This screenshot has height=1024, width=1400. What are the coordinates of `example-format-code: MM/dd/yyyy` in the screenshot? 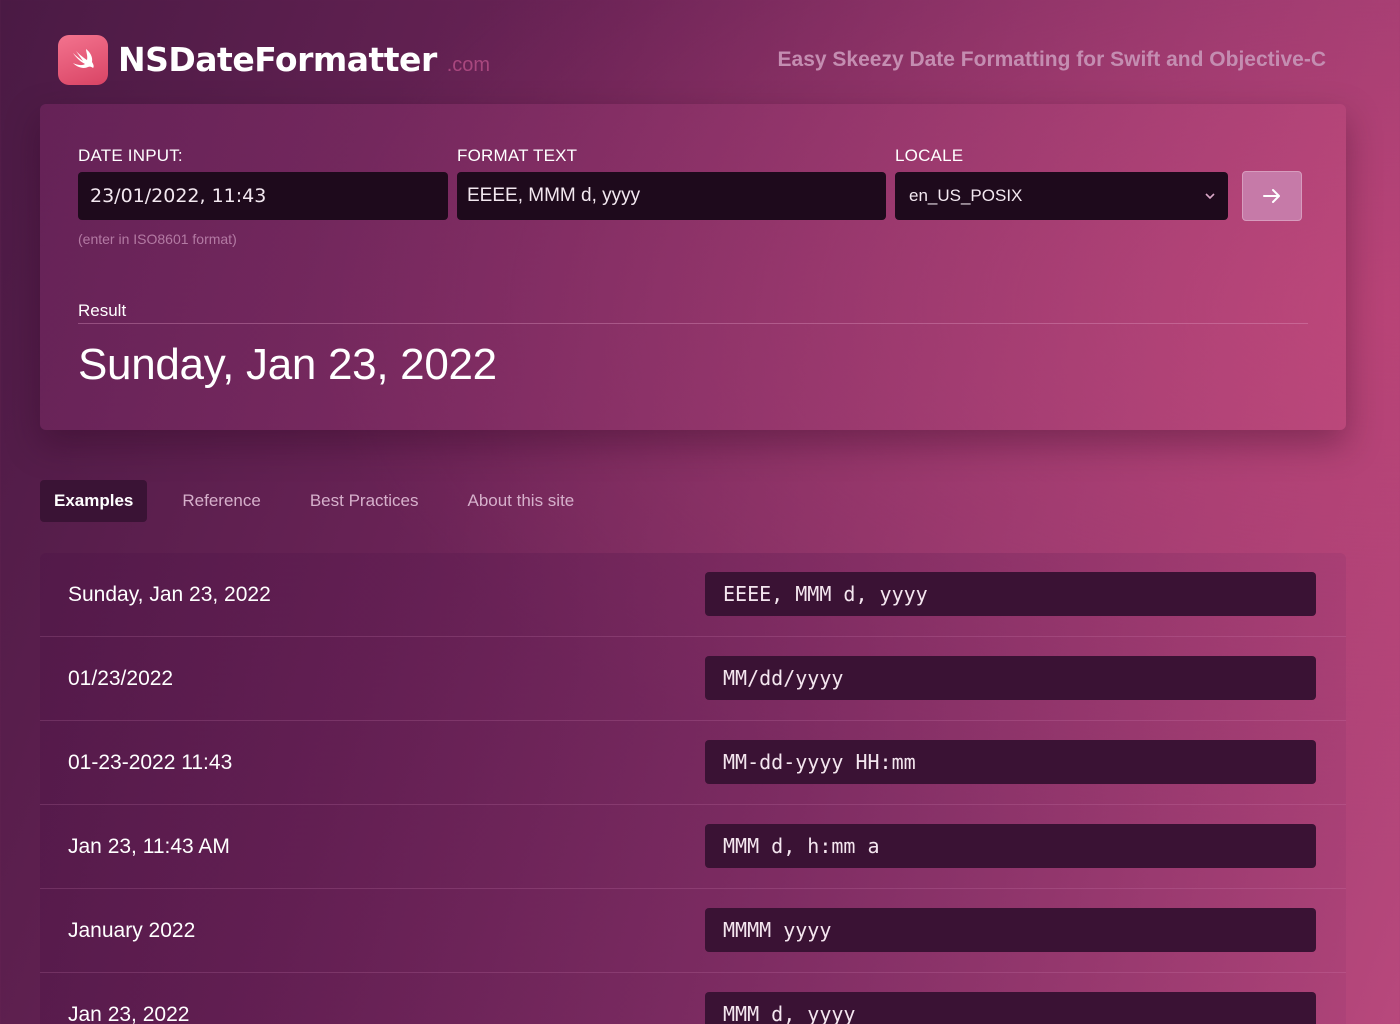 It's located at (1010, 678).